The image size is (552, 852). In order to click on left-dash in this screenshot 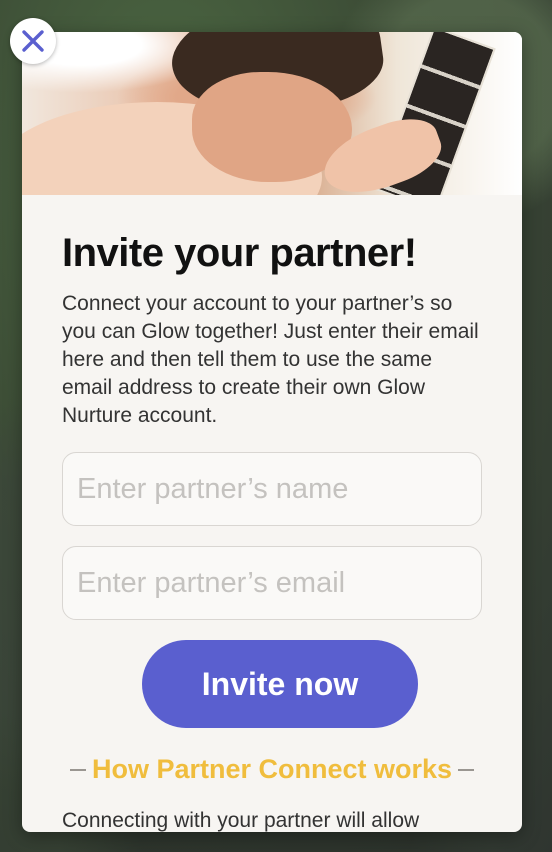, I will do `click(77, 769)`.